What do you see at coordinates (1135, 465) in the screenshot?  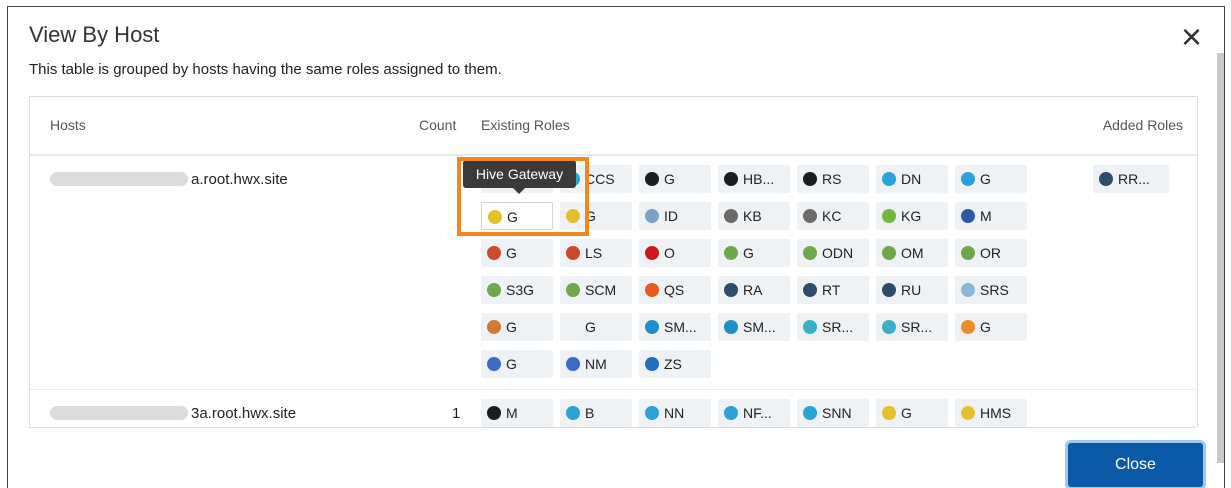 I see `close-button: Close` at bounding box center [1135, 465].